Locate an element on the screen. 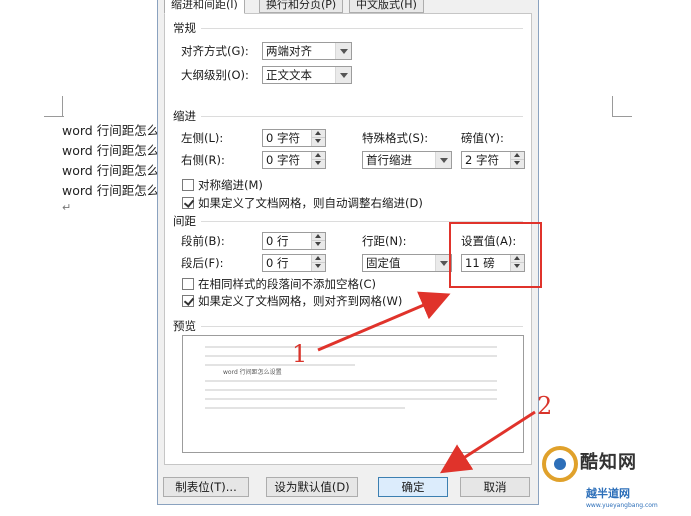  annotation-number-1: 1 is located at coordinates (300, 354).